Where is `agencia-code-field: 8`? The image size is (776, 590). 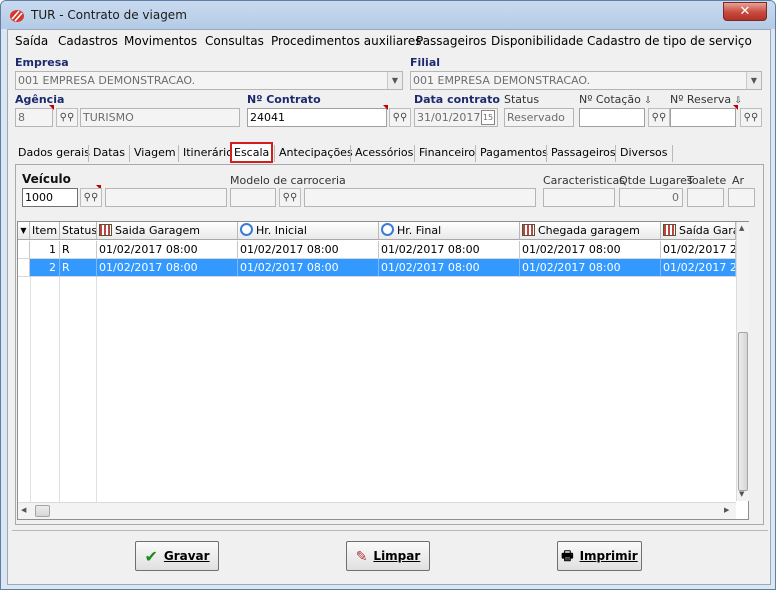
agencia-code-field: 8 is located at coordinates (34, 117).